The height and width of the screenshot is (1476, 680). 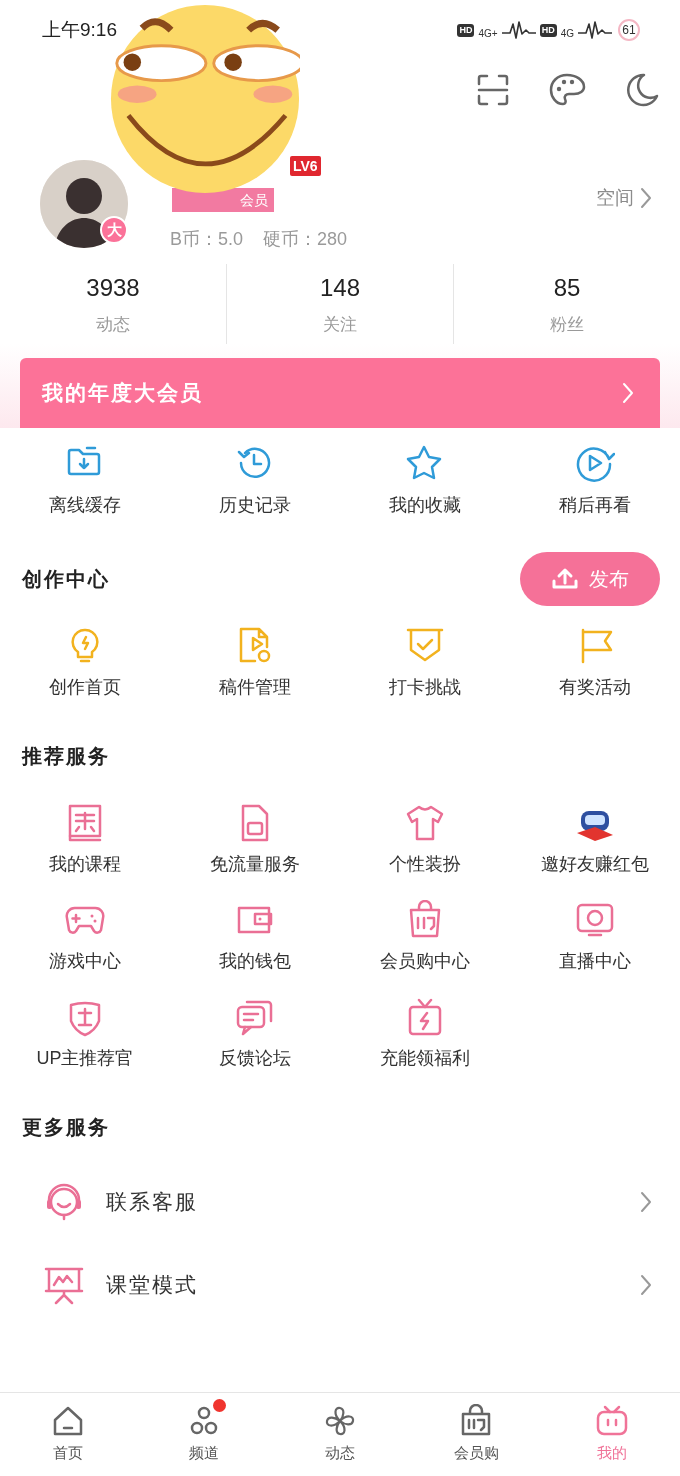 I want to click on creation-item: 创作首页, so click(x=85, y=663).